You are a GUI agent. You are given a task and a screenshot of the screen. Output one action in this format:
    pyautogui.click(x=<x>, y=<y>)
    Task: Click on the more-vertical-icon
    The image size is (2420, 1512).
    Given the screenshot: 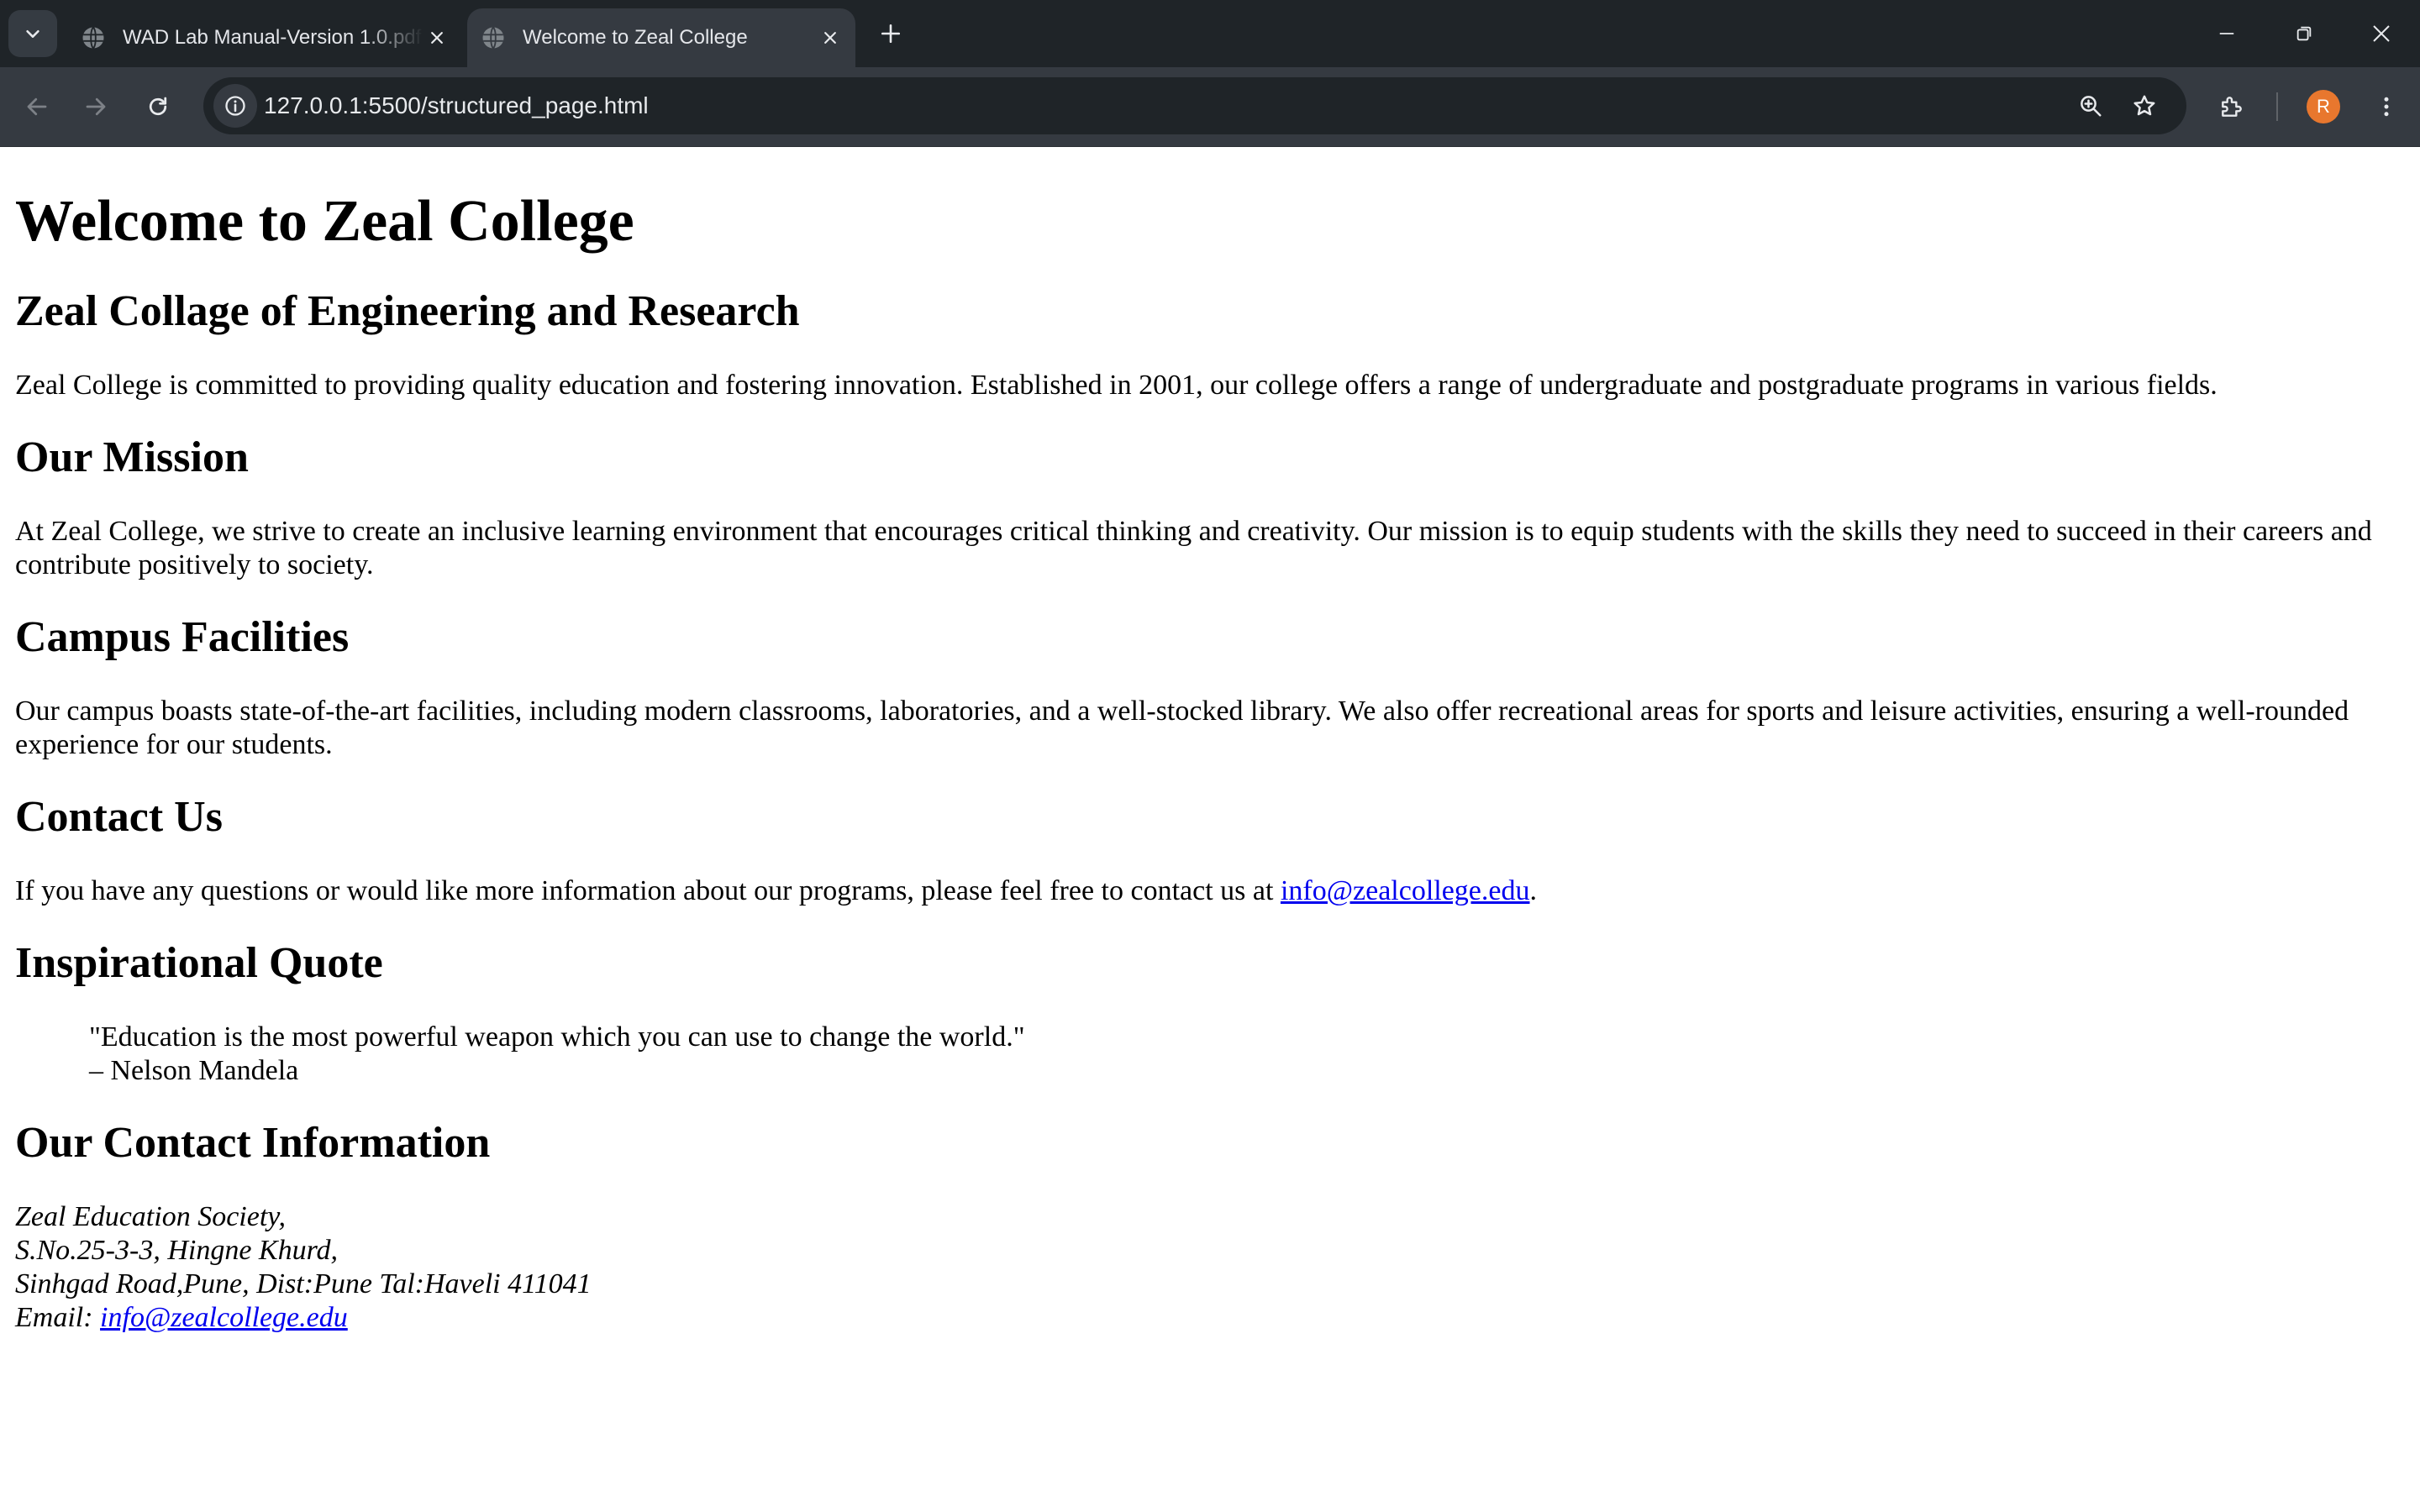 What is the action you would take?
    pyautogui.click(x=2387, y=107)
    